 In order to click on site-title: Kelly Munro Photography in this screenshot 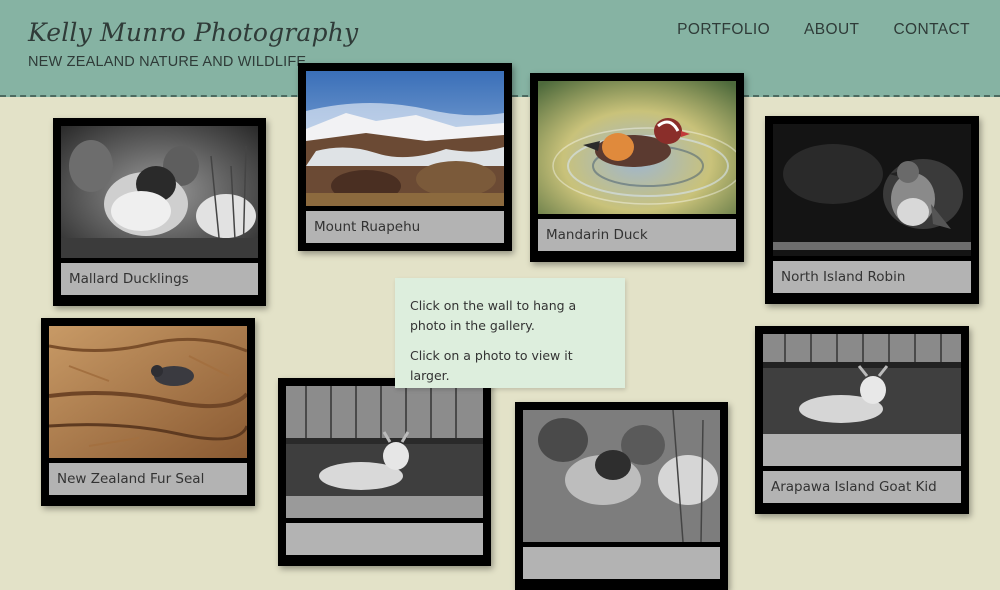, I will do `click(193, 32)`.